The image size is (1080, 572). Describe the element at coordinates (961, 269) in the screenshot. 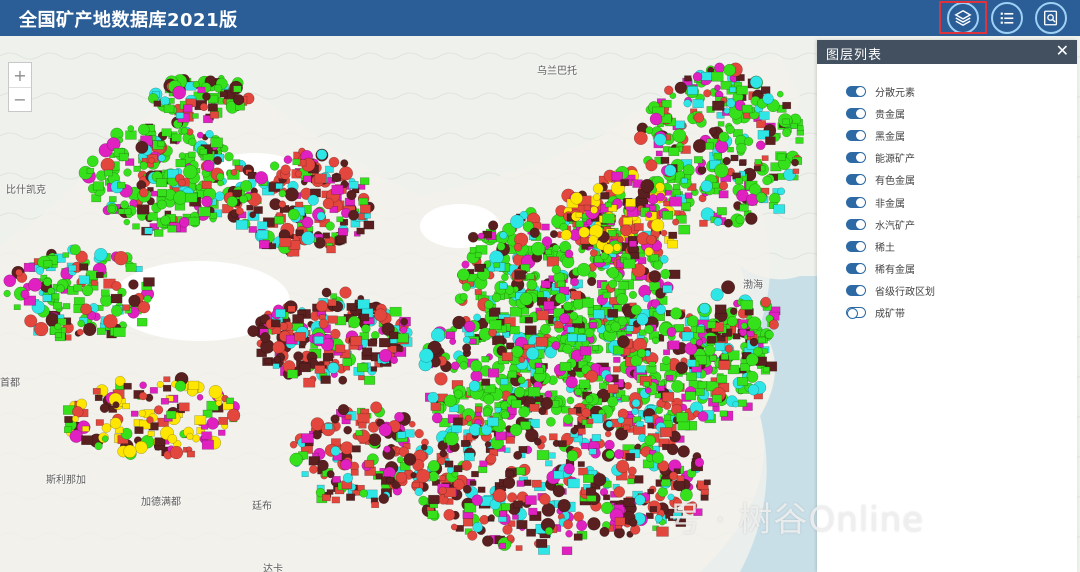

I see `layer-item: 稀有金属` at that location.